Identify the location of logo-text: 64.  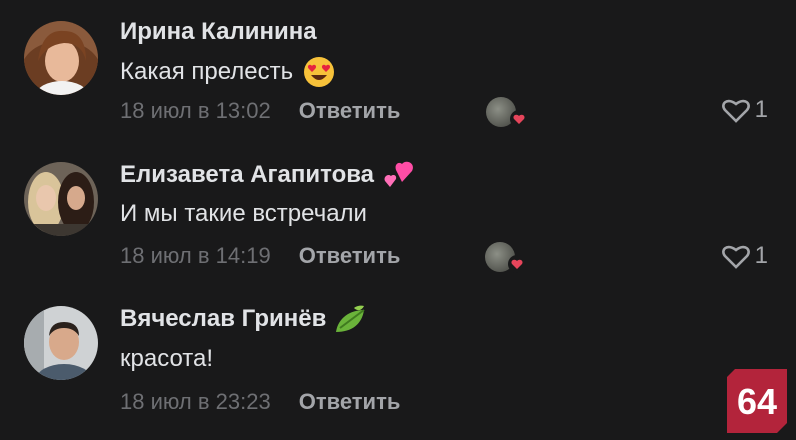
(757, 401).